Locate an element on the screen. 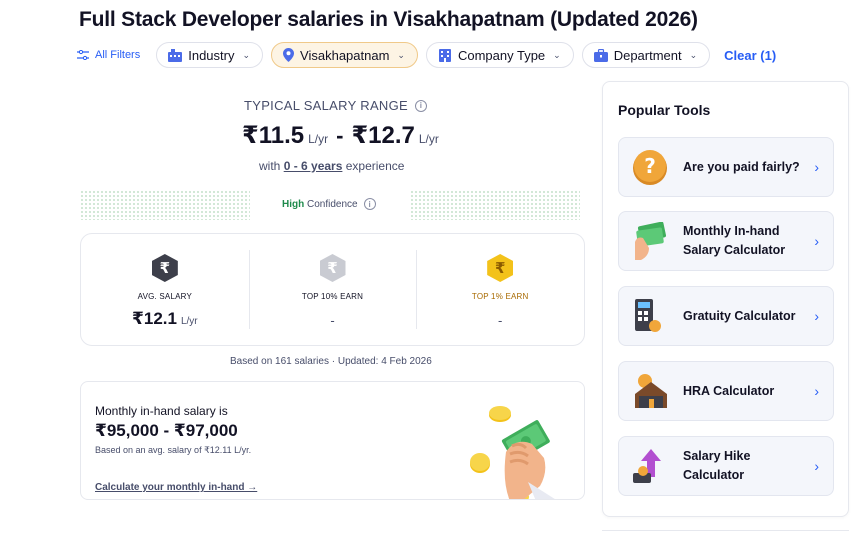  experience-years-link: 0 - 6 years is located at coordinates (313, 166).